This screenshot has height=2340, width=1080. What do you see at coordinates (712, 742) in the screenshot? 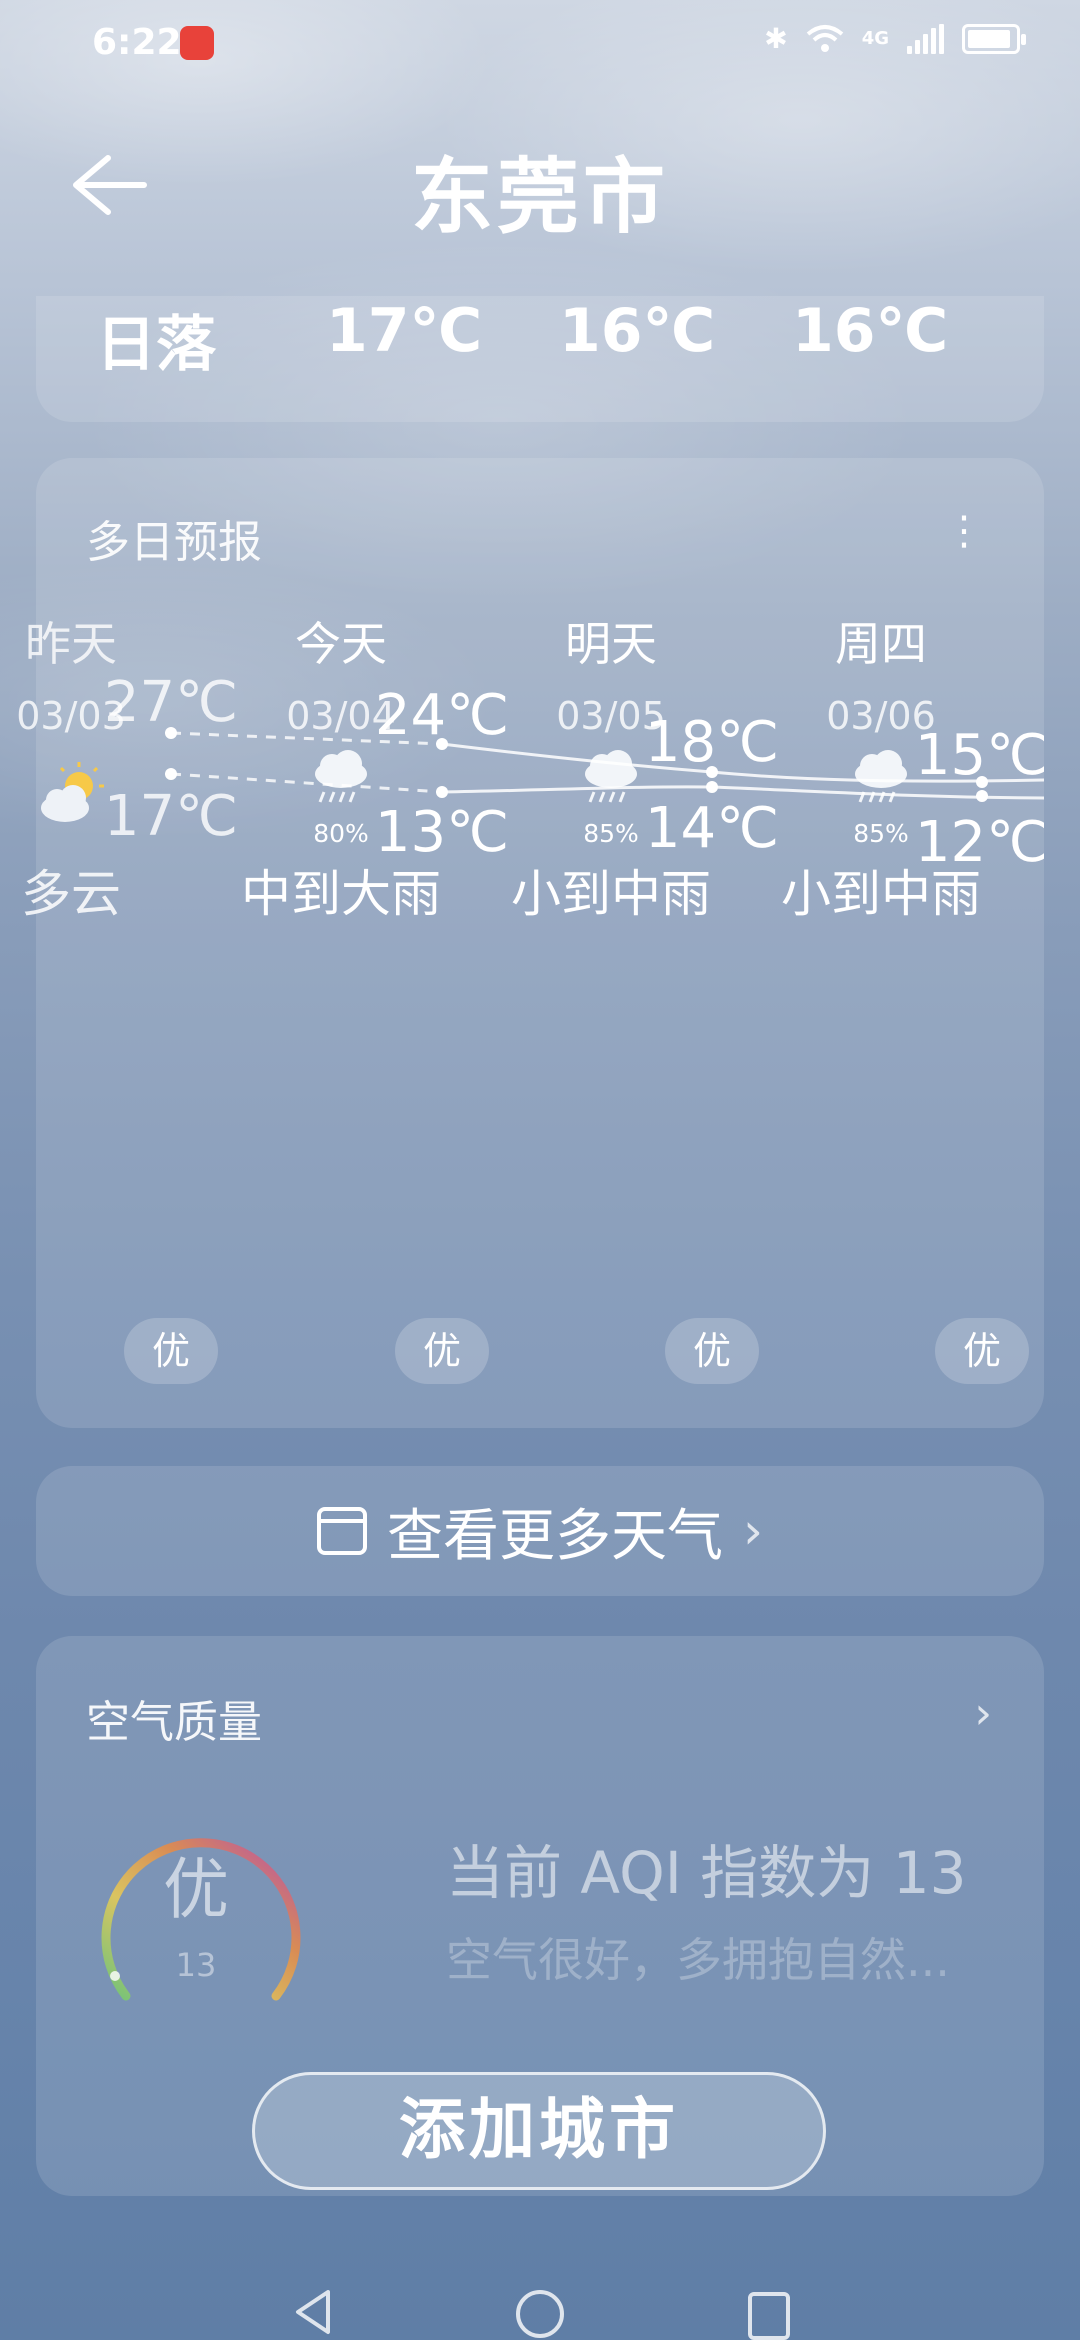
I see `high-temp: 18℃` at bounding box center [712, 742].